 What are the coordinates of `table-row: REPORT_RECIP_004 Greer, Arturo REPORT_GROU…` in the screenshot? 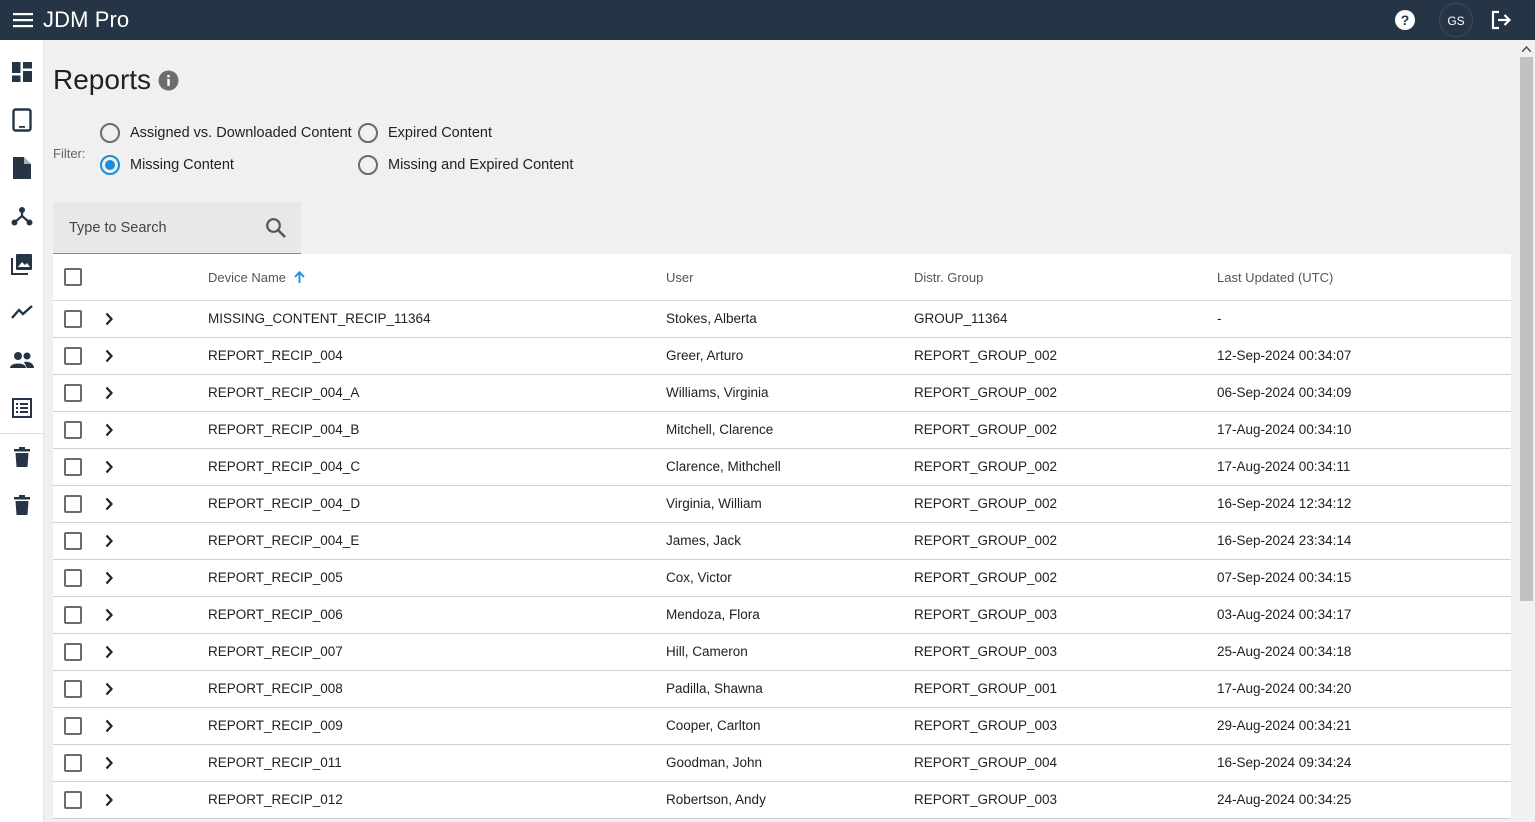 It's located at (782, 356).